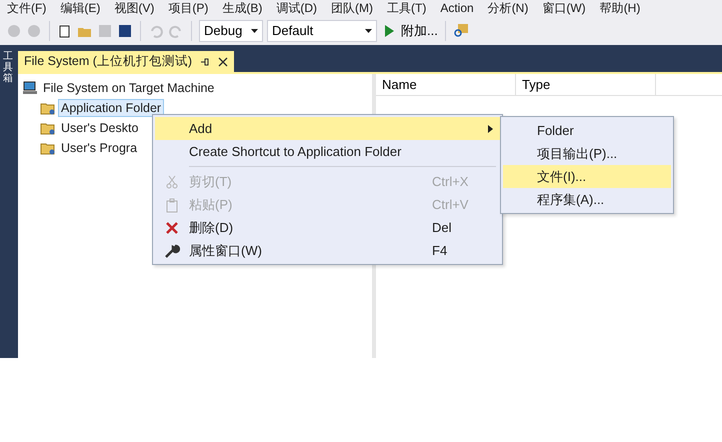 The image size is (722, 442). What do you see at coordinates (205, 61) in the screenshot?
I see `pin-icon` at bounding box center [205, 61].